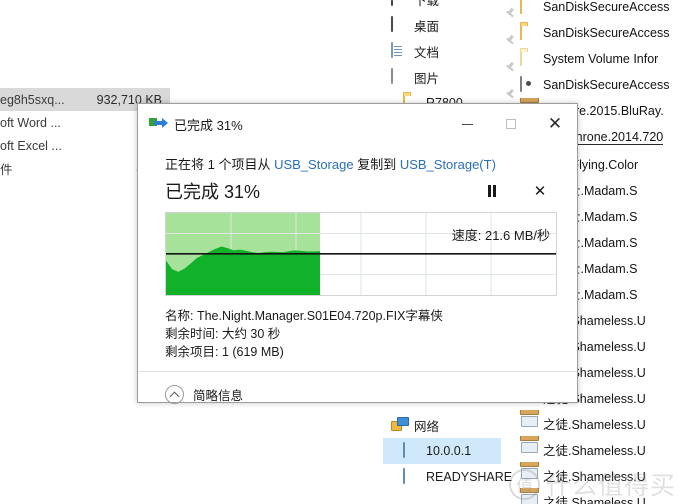  I want to click on dialog-title: 已完成 31%, so click(208, 125).